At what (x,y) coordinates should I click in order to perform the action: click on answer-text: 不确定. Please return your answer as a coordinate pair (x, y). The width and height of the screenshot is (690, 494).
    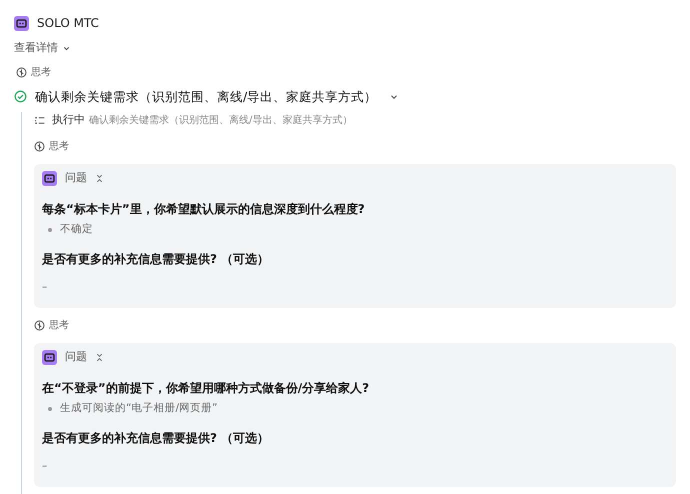
    Looking at the image, I should click on (76, 230).